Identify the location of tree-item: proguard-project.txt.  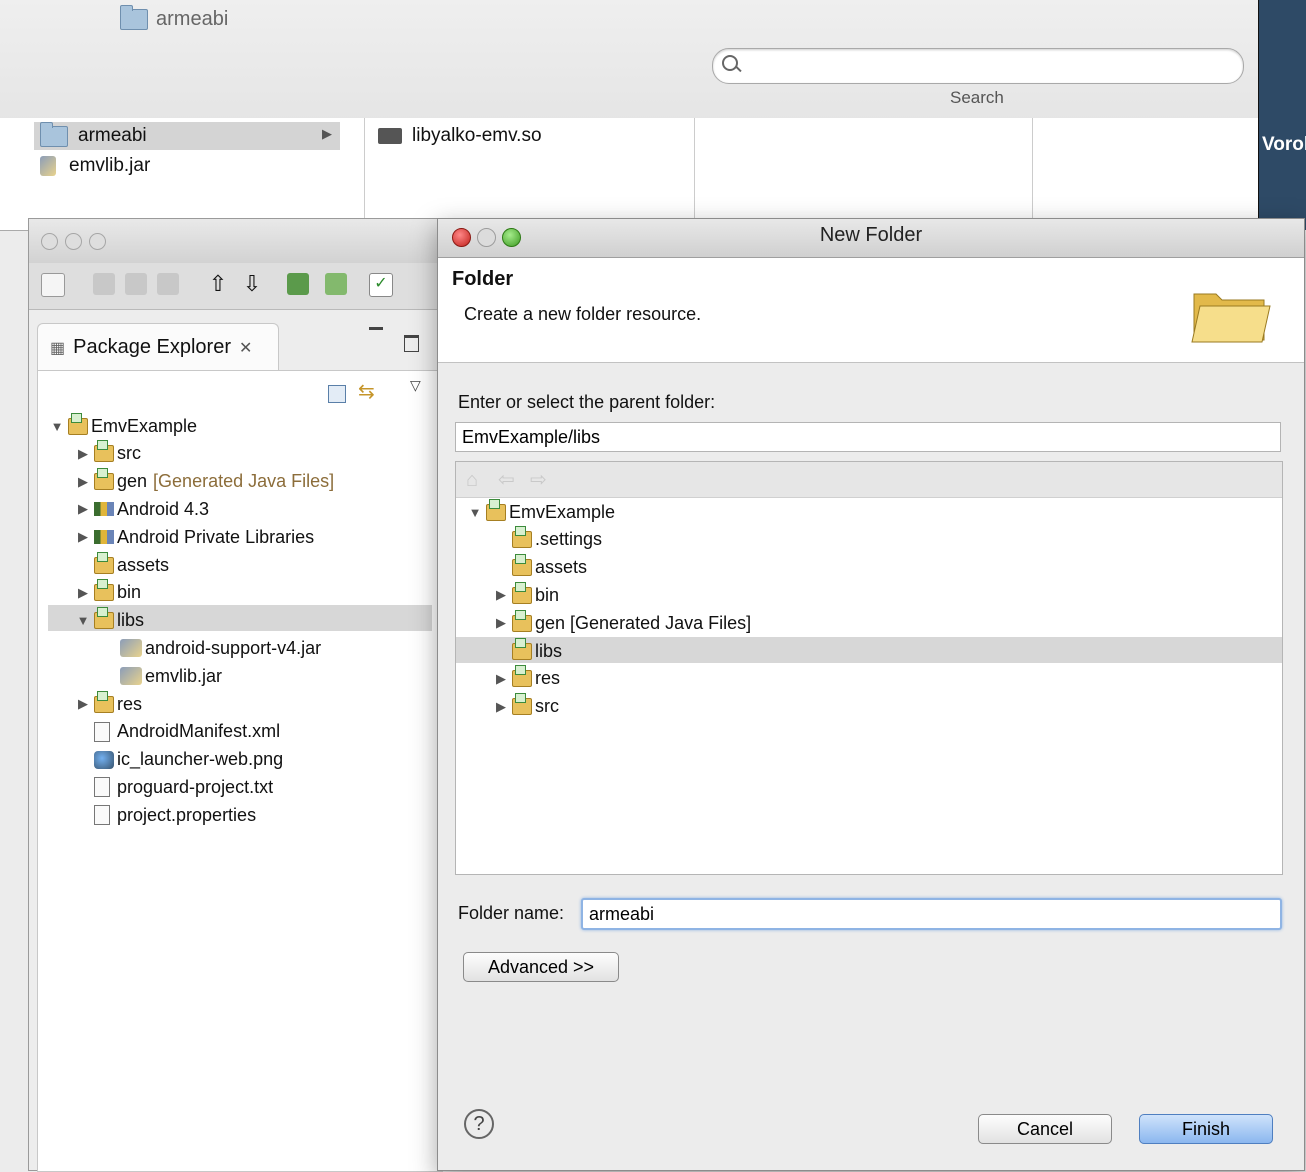
(174, 787).